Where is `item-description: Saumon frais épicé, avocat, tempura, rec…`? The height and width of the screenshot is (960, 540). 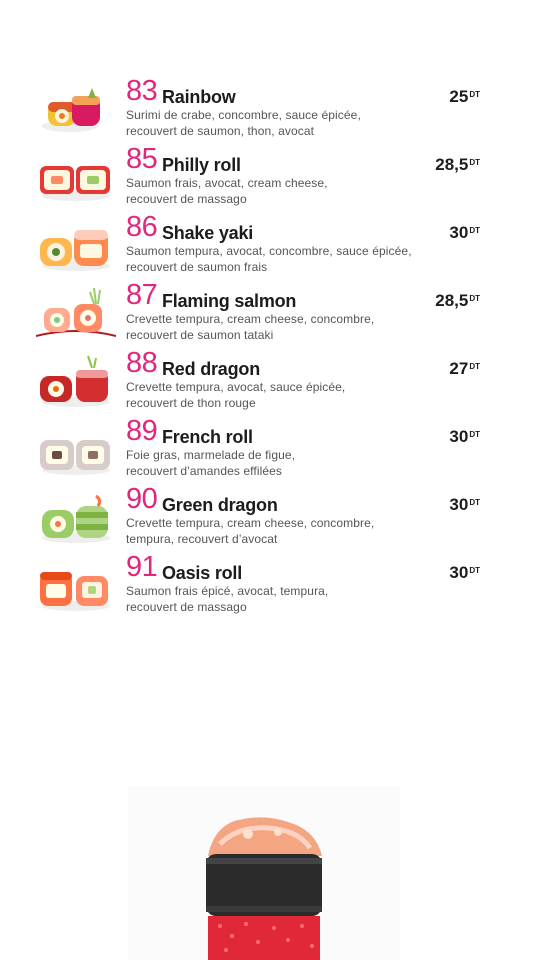
item-description: Saumon frais épicé, avocat, tempura, rec… is located at coordinates (286, 599).